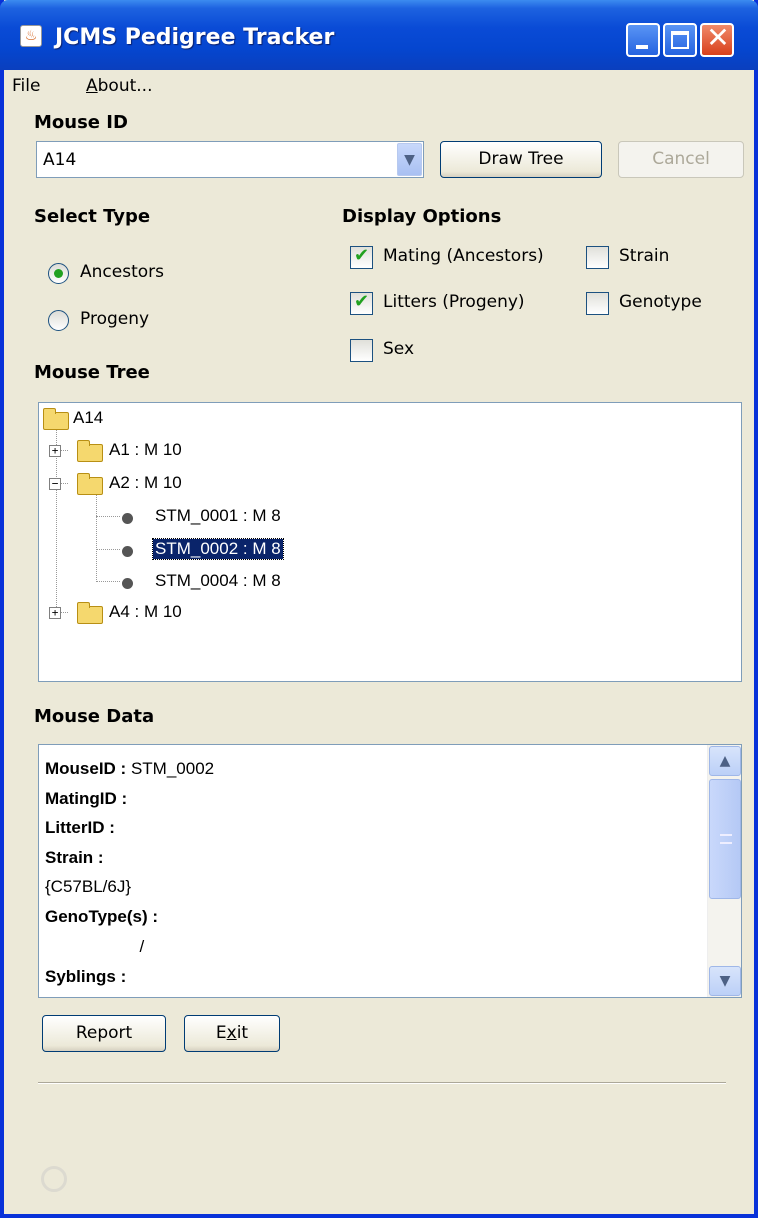 This screenshot has height=1218, width=758. I want to click on maximize-button, so click(680, 40).